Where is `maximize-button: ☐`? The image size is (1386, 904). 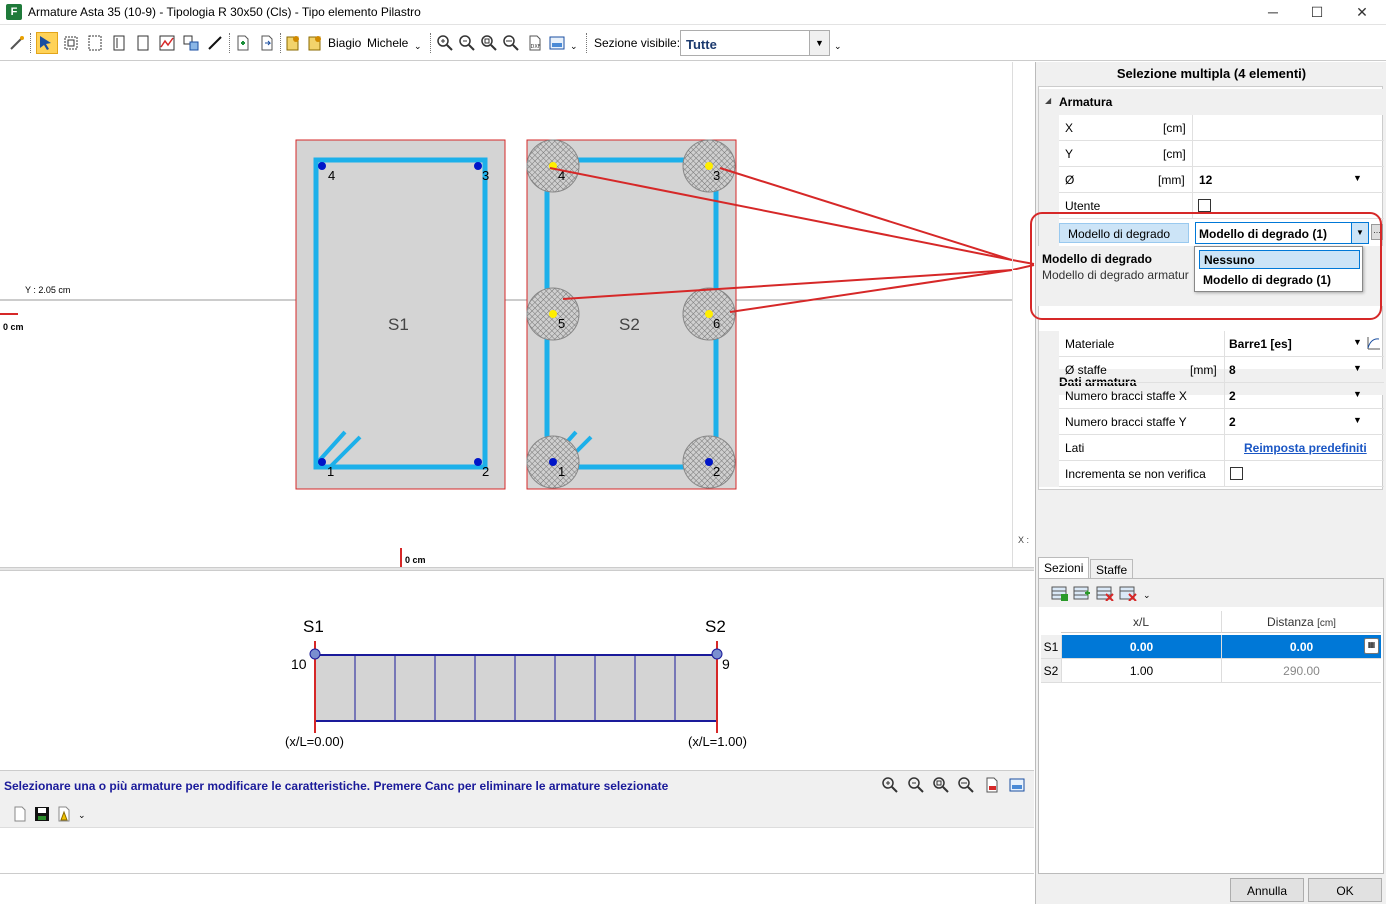
maximize-button: ☐ is located at coordinates (1317, 12).